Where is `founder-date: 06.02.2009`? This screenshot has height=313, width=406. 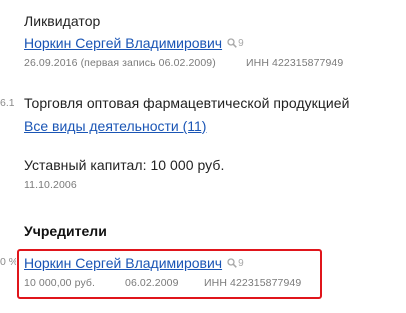
founder-date: 06.02.2009 is located at coordinates (152, 283).